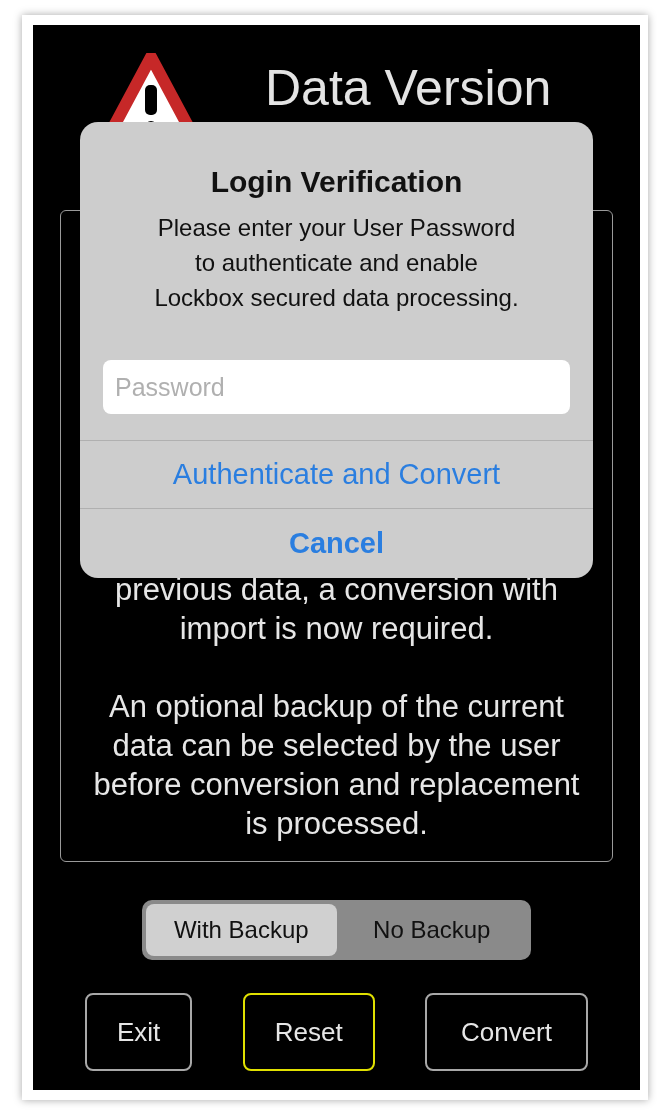  I want to click on segment: With Backup, so click(241, 930).